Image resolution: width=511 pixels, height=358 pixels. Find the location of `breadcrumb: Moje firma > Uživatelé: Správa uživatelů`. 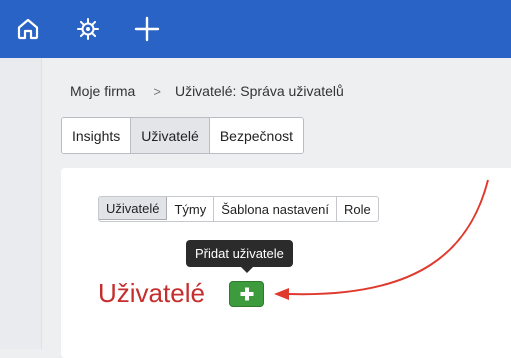

breadcrumb: Moje firma > Uživatelé: Správa uživatelů is located at coordinates (207, 91).